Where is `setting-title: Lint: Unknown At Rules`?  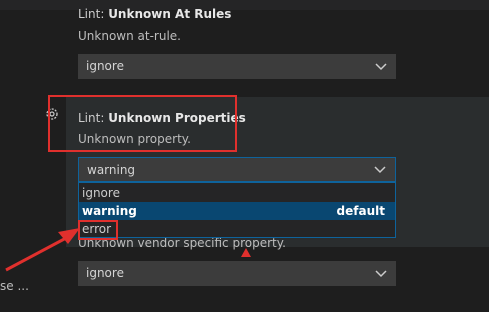
setting-title: Lint: Unknown At Rules is located at coordinates (154, 14).